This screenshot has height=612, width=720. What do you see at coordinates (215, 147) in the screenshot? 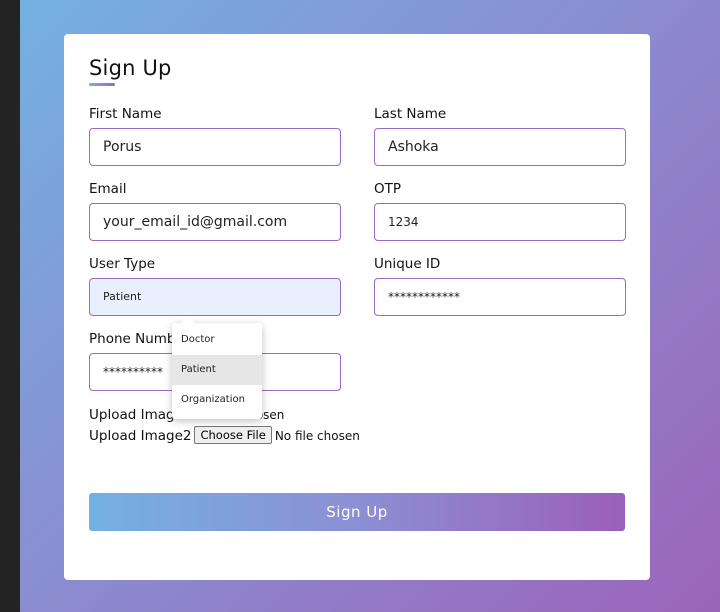
I see `first-name-input: Porus` at bounding box center [215, 147].